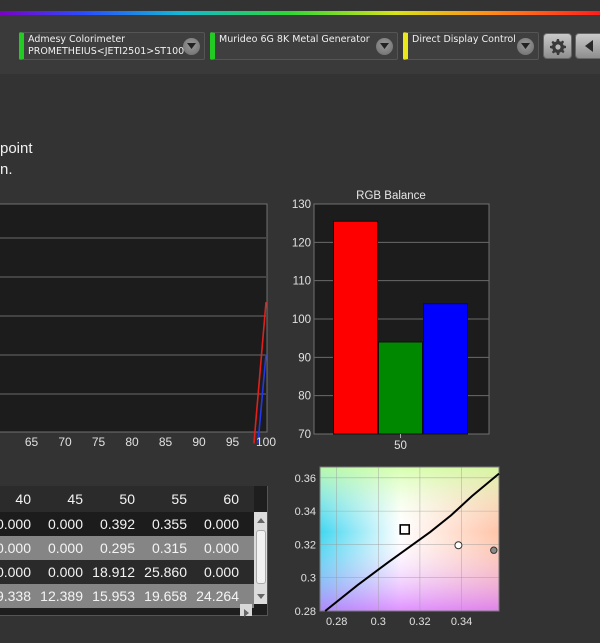  I want to click on y-tick-label: 0.3, so click(308, 579).